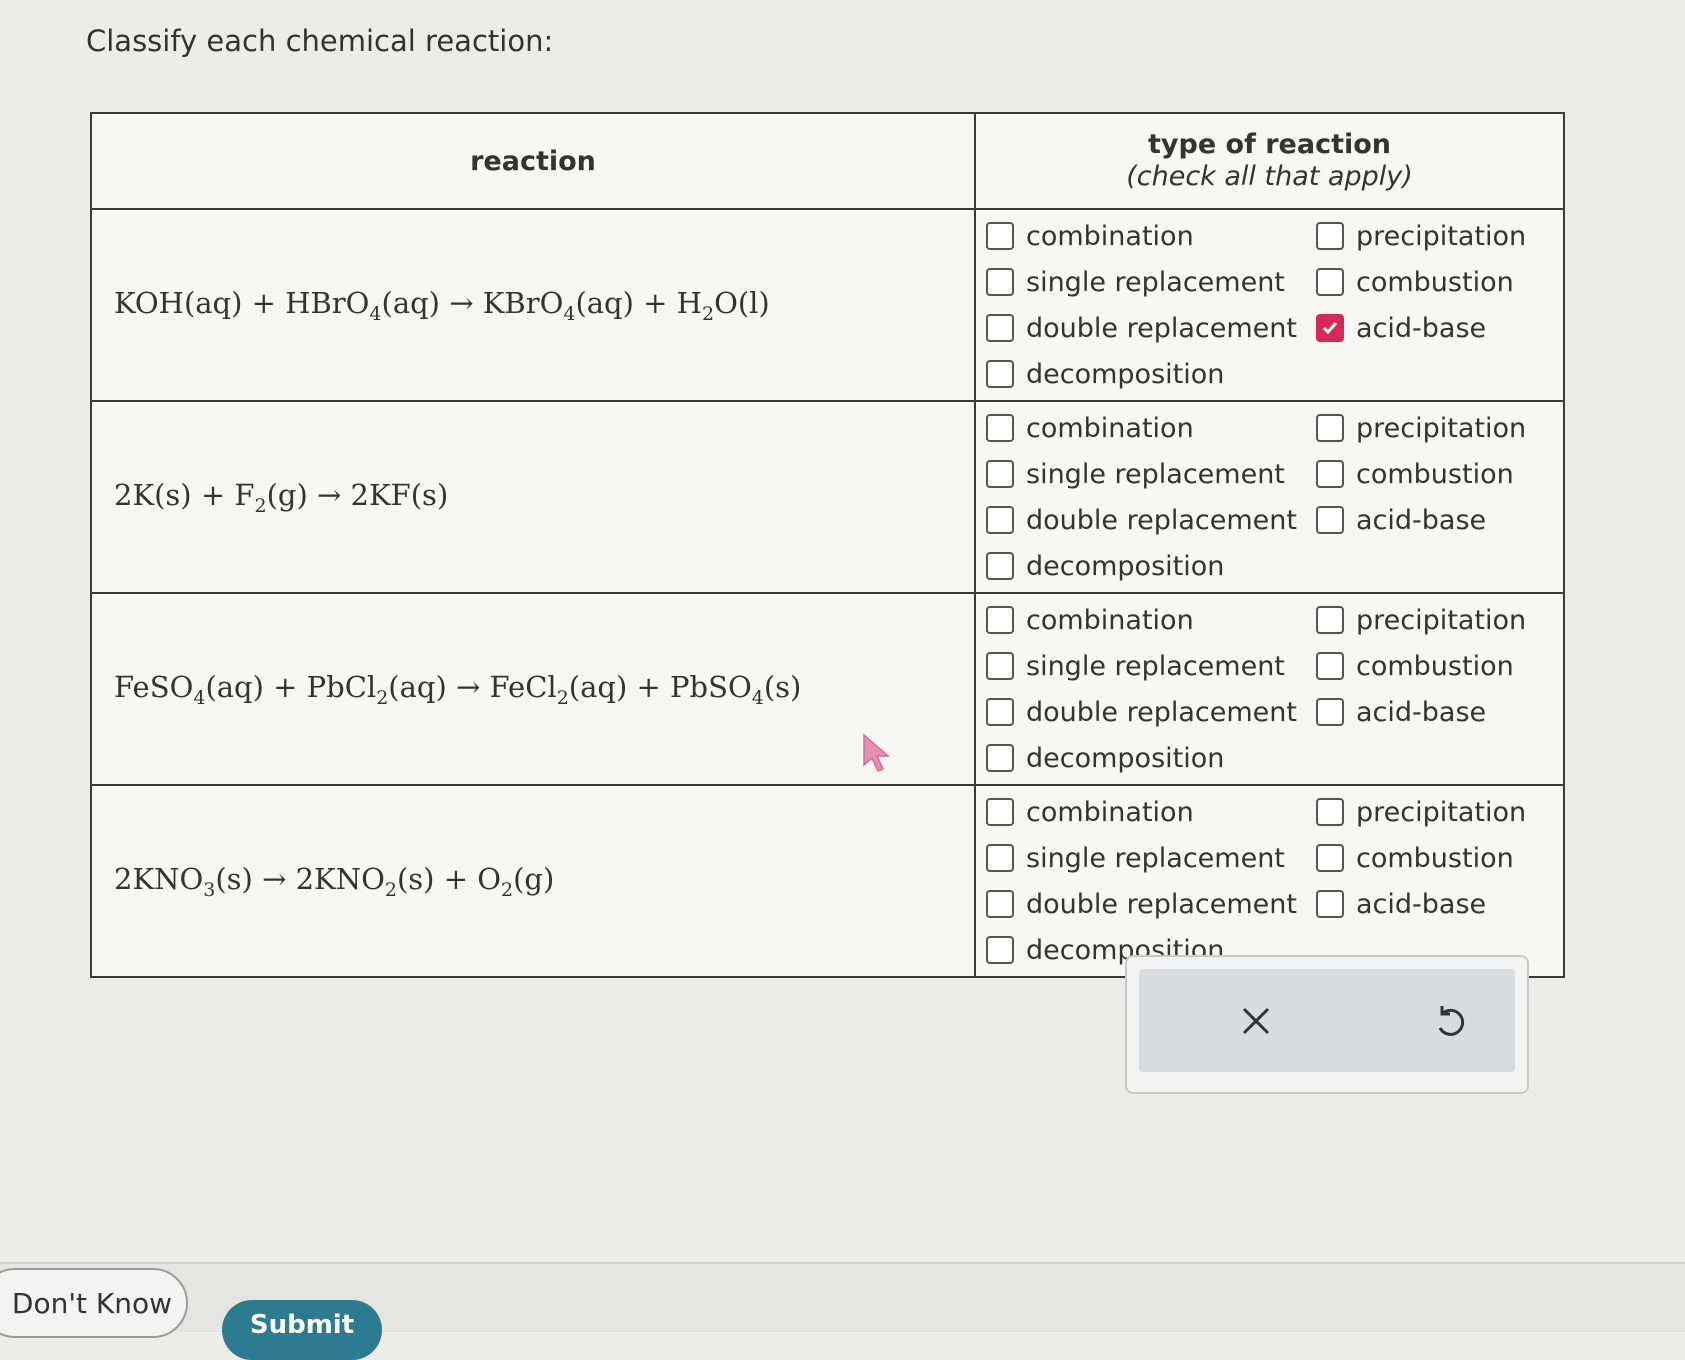 This screenshot has width=1685, height=1360. What do you see at coordinates (533, 161) in the screenshot?
I see `header-reaction: reaction` at bounding box center [533, 161].